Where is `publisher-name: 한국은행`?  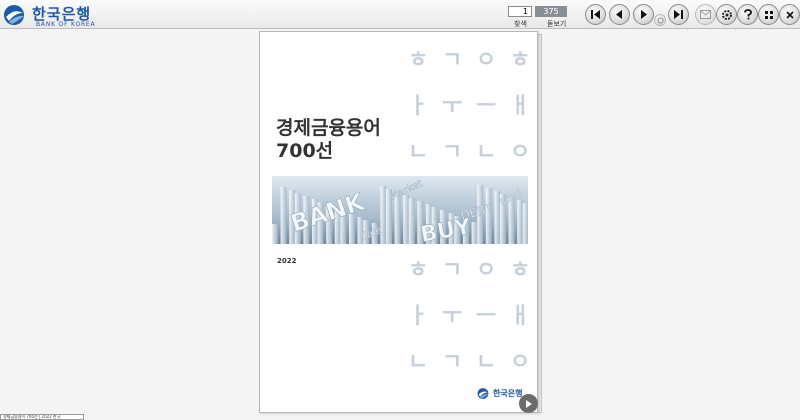
publisher-name: 한국은행 is located at coordinates (508, 393).